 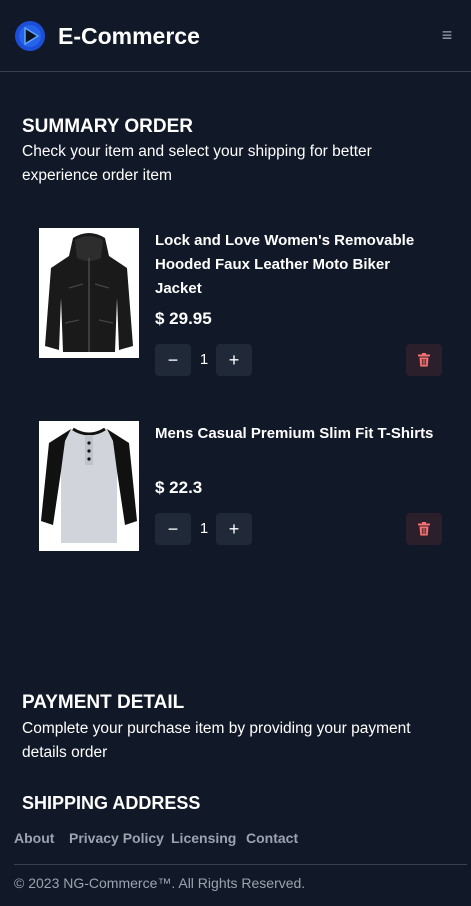 I want to click on shipping-title: SHIPPING ADDRESS, so click(x=111, y=803).